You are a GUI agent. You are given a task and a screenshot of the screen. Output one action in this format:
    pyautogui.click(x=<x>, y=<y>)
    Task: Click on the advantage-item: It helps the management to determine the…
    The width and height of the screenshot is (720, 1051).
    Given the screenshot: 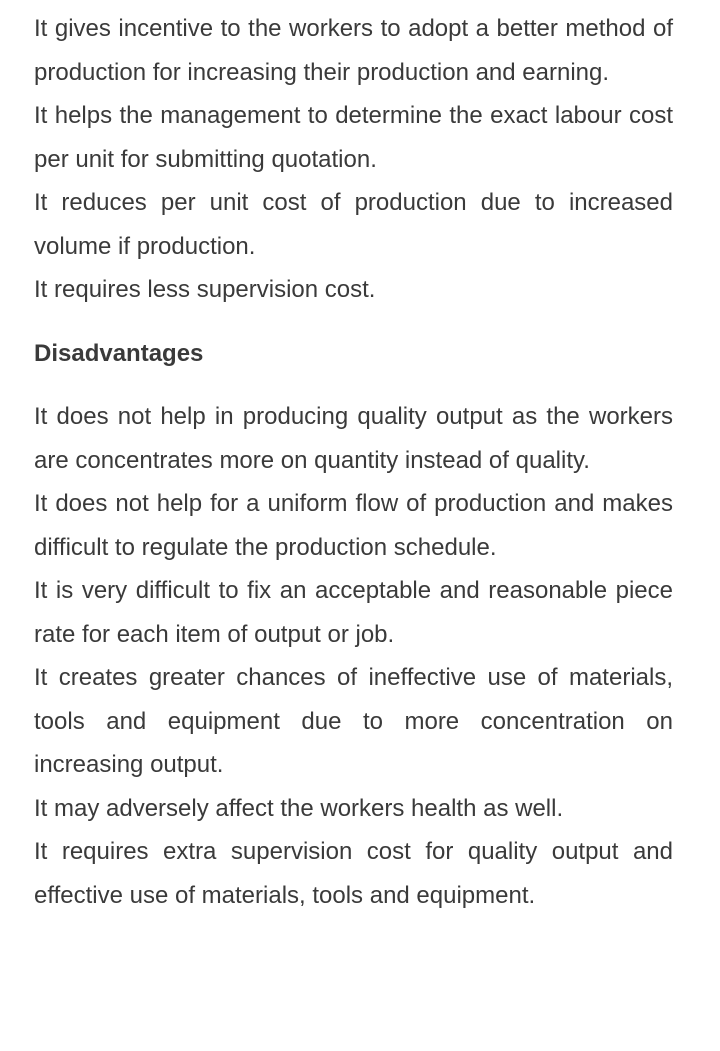 What is the action you would take?
    pyautogui.click(x=353, y=137)
    